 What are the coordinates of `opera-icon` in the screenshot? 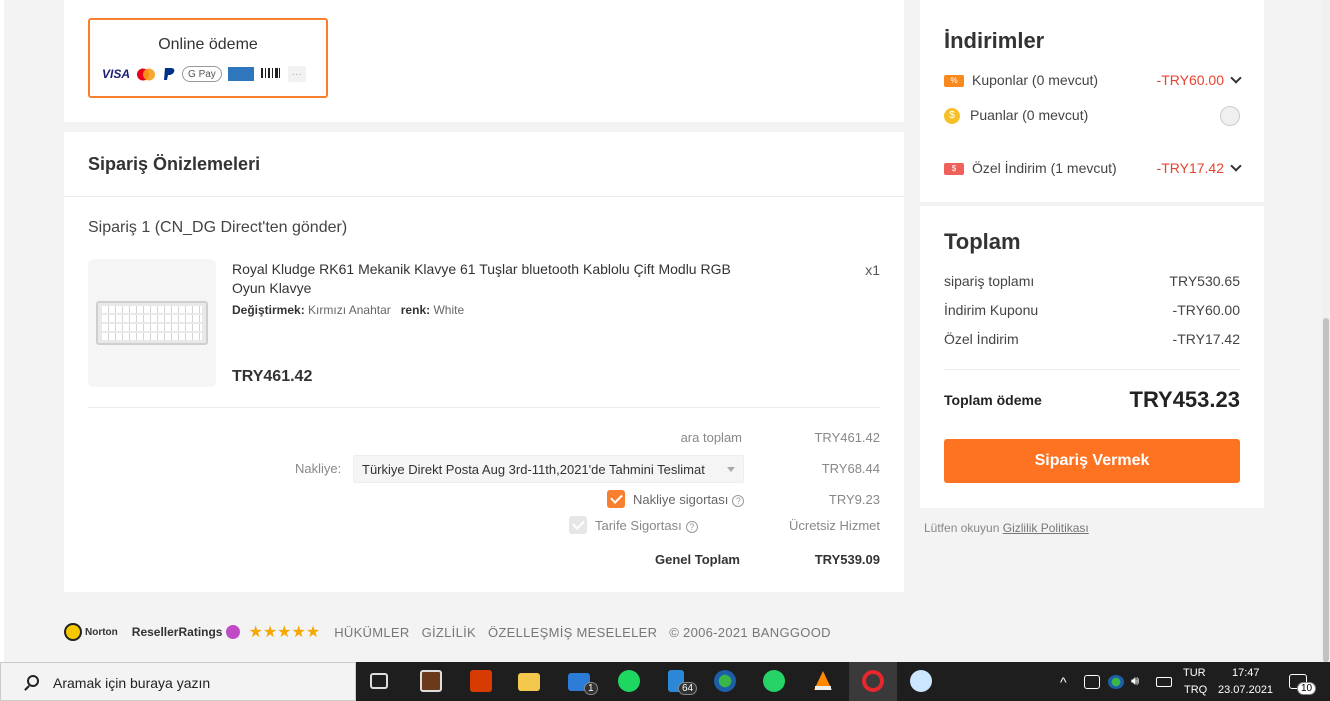 It's located at (873, 681).